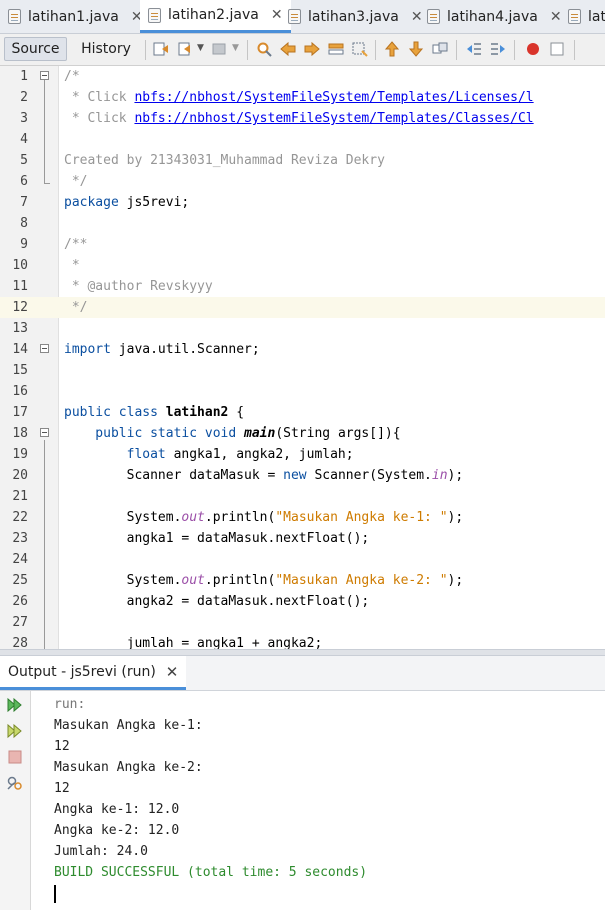 This screenshot has height=910, width=605. Describe the element at coordinates (302, 652) in the screenshot. I see `panel-splitter` at that location.